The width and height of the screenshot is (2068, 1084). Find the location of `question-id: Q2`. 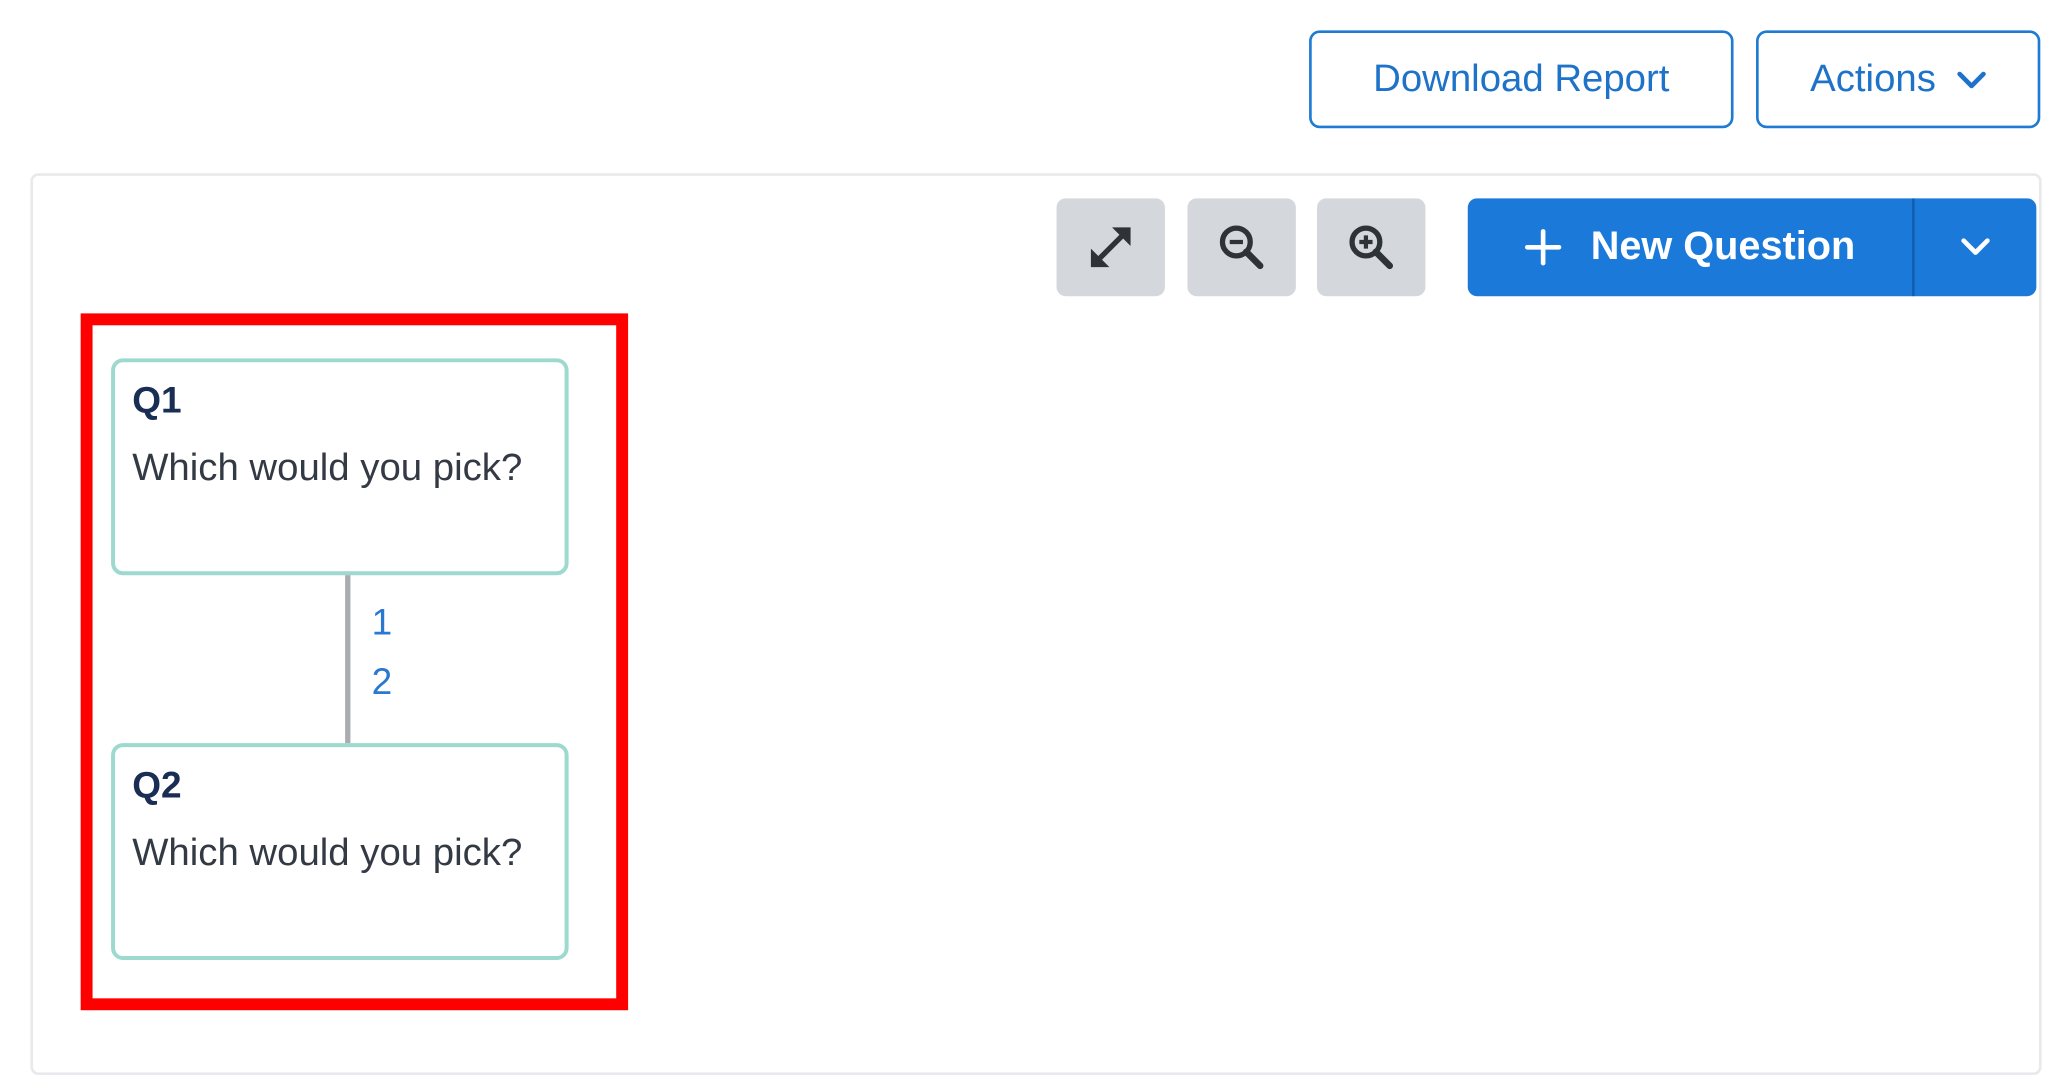

question-id: Q2 is located at coordinates (157, 785).